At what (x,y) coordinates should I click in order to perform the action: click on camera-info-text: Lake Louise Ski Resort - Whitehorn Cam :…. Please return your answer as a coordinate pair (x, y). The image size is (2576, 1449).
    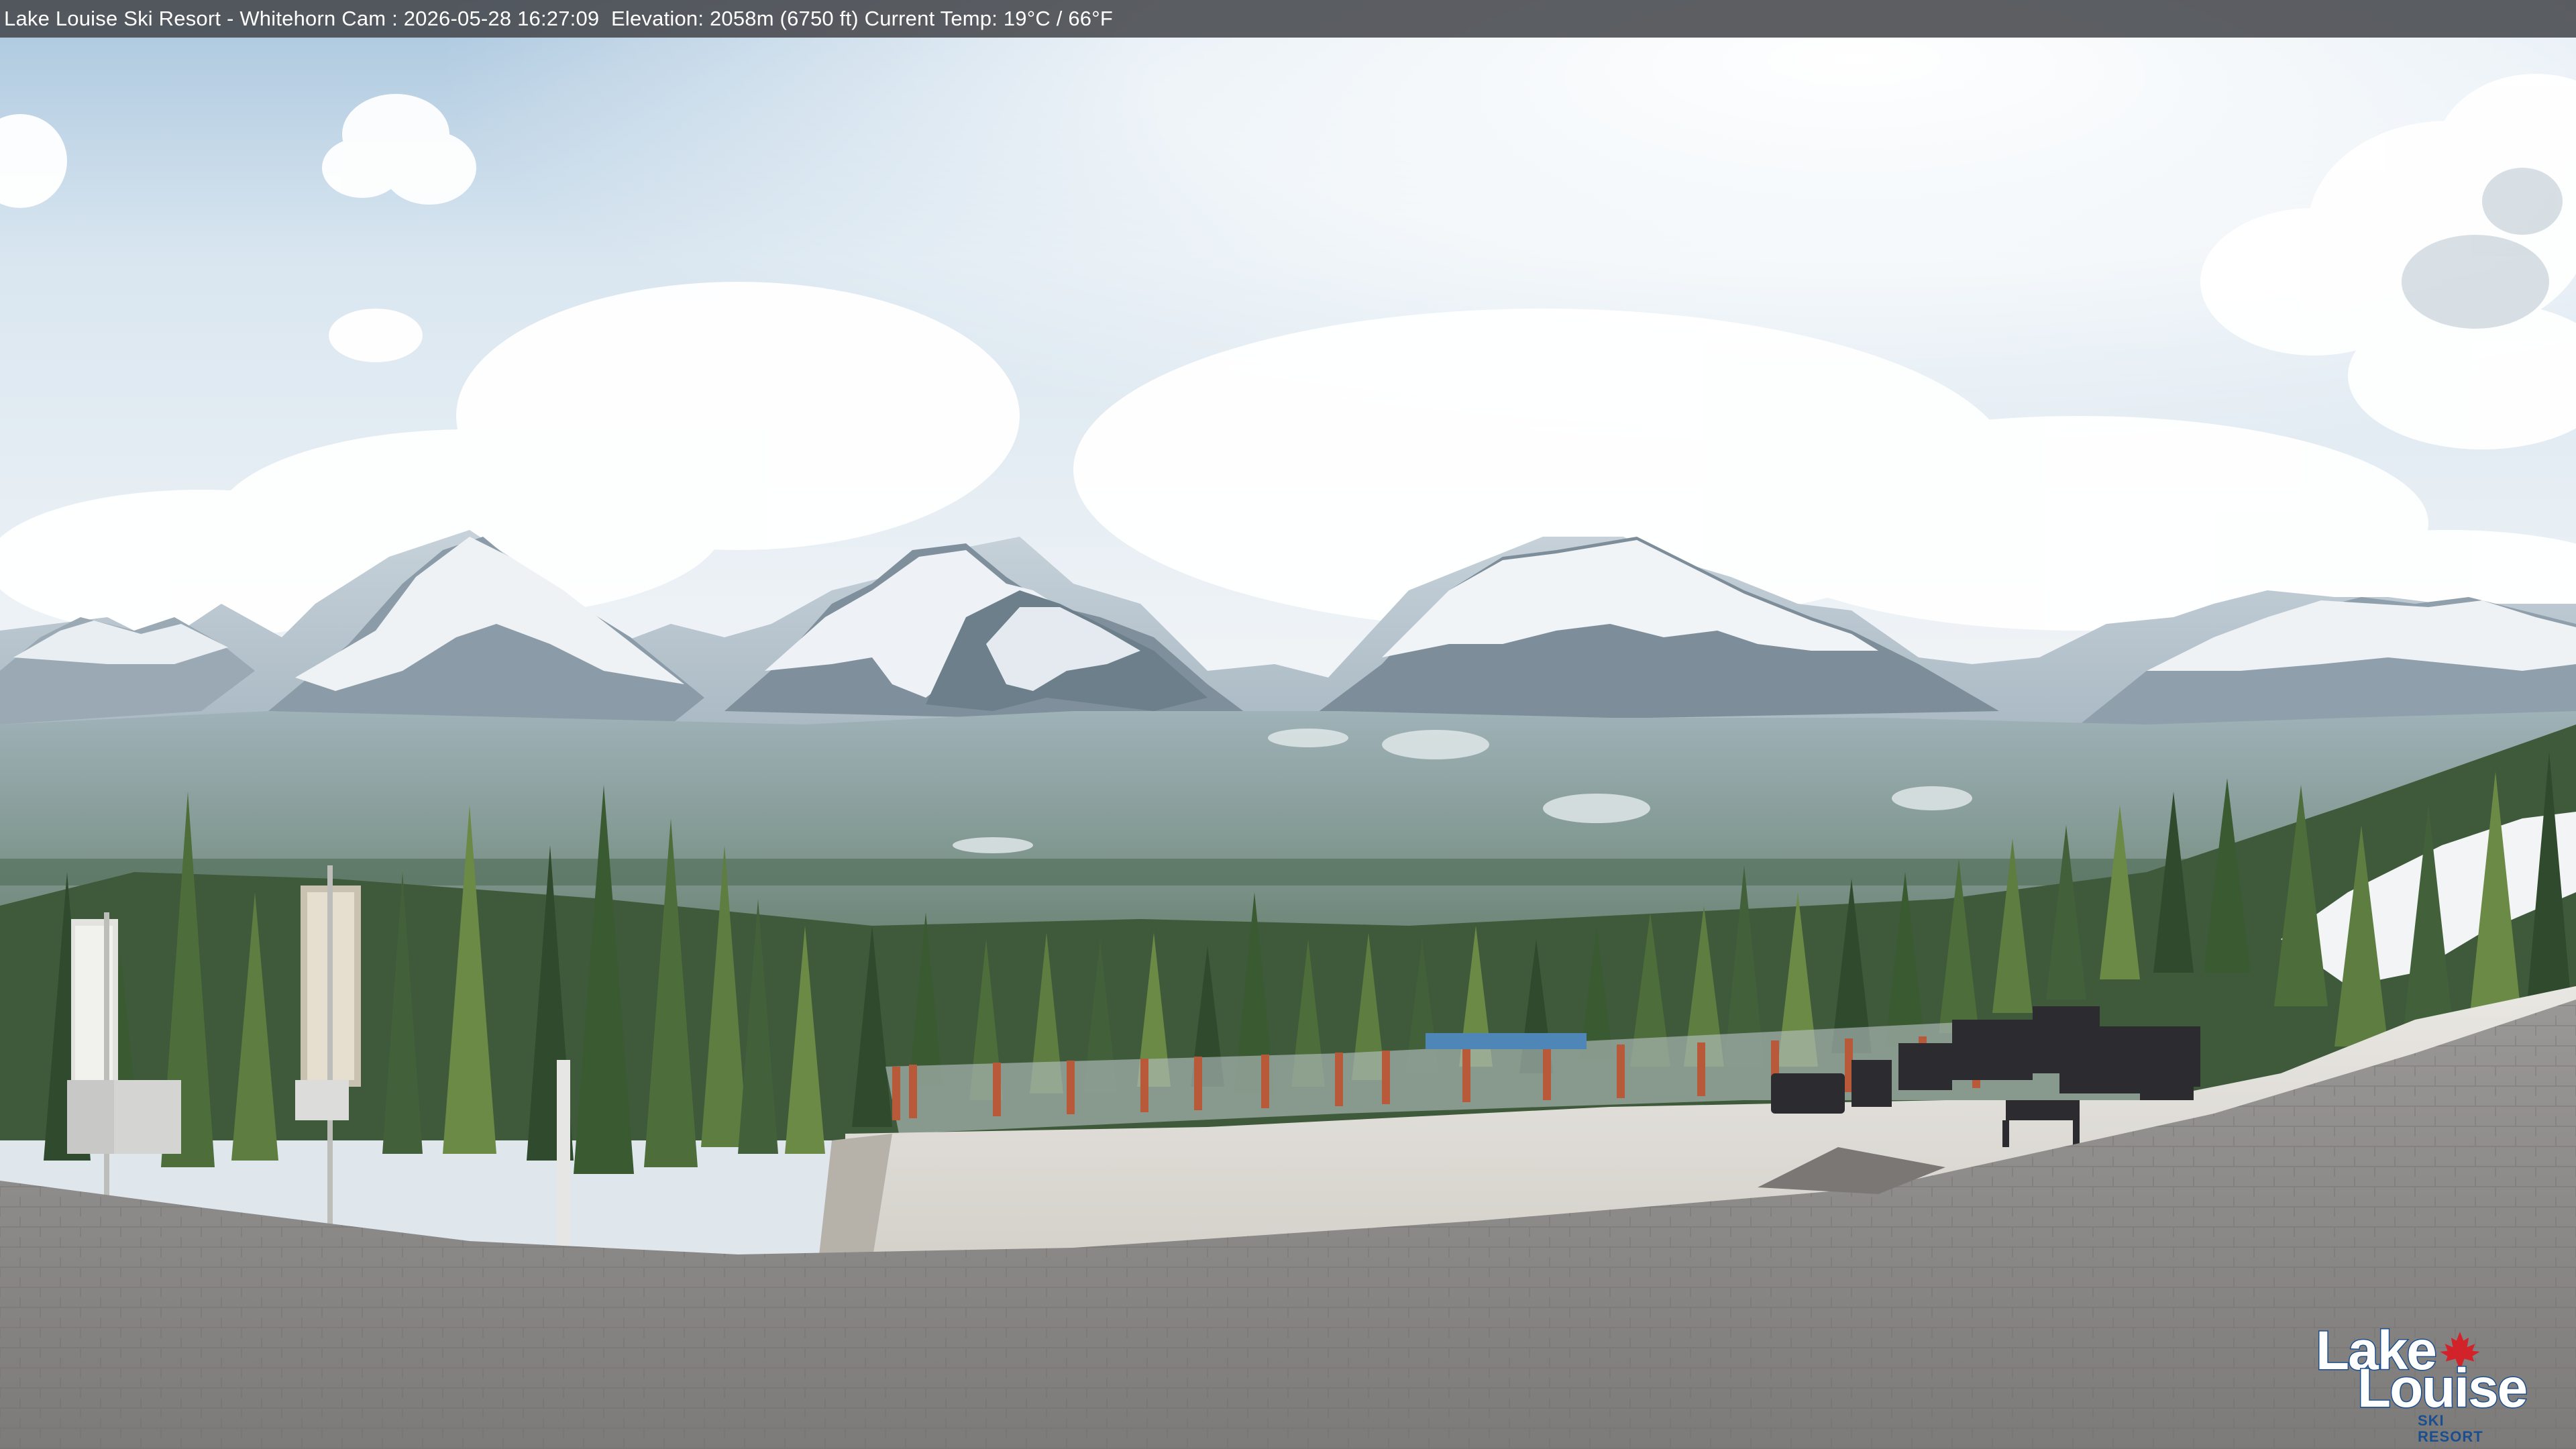
    Looking at the image, I should click on (558, 18).